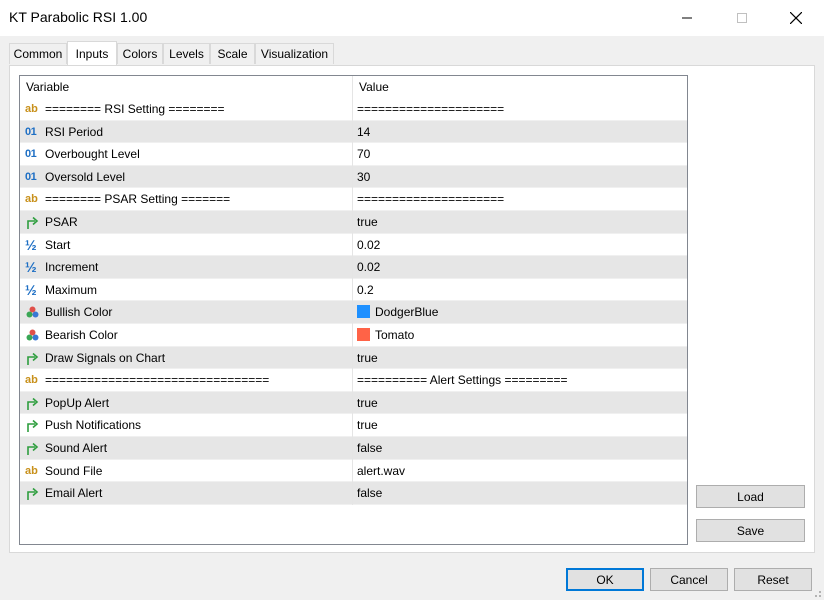 The width and height of the screenshot is (824, 600). Describe the element at coordinates (520, 471) in the screenshot. I see `value-cell: alert.wav` at that location.